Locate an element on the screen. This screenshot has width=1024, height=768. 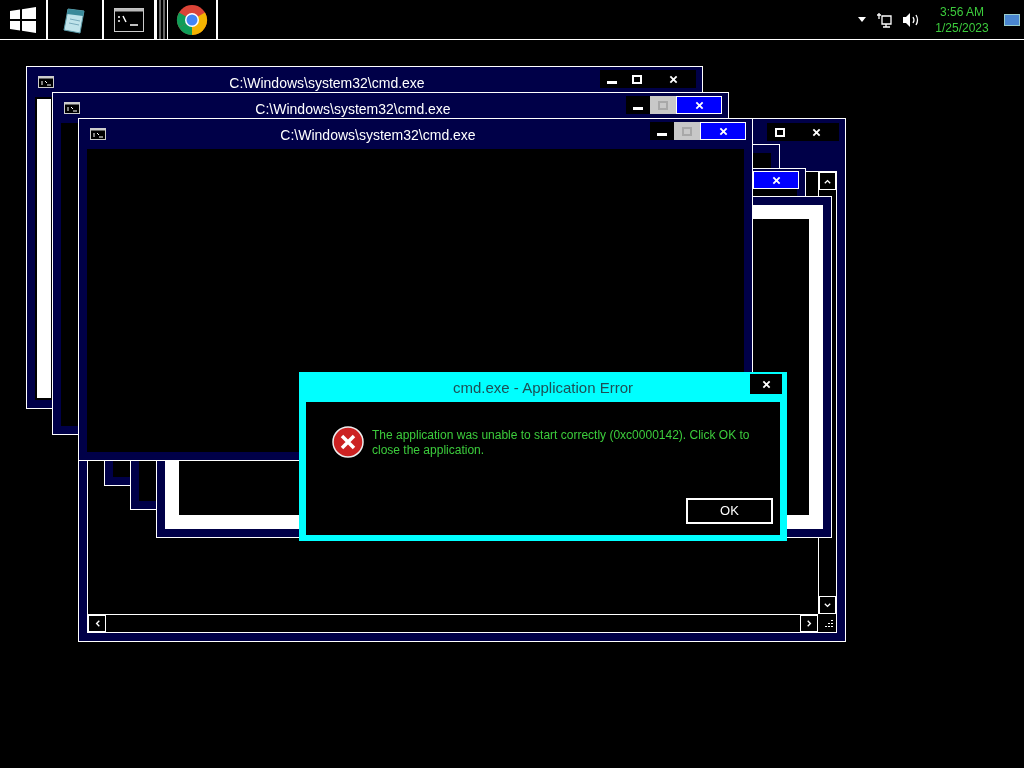
browser-logo-icon is located at coordinates (192, 19).